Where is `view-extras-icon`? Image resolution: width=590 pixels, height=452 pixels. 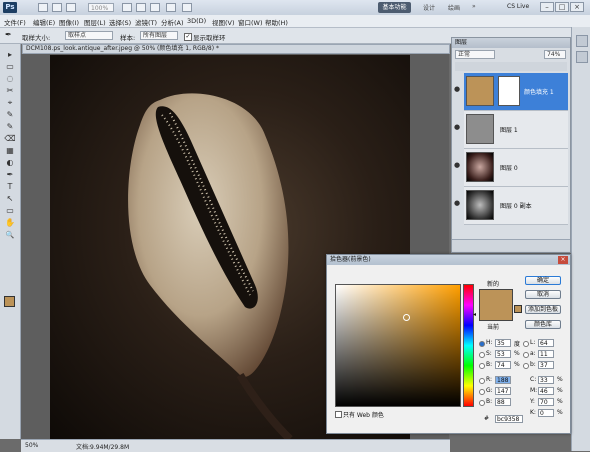
view-extras-icon is located at coordinates (71, 7).